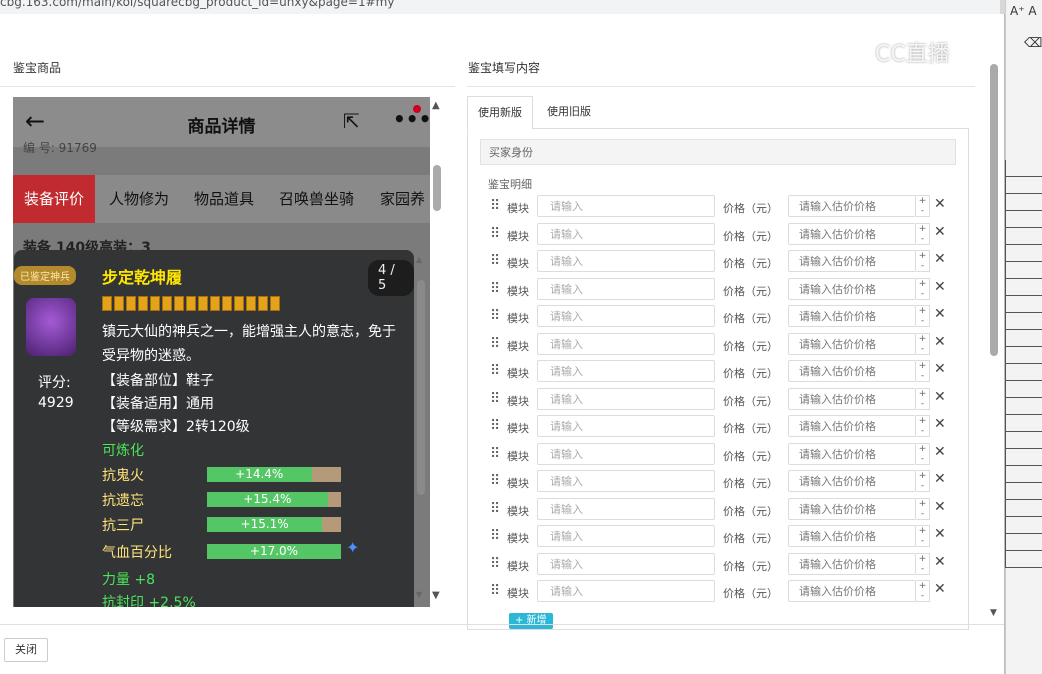  I want to click on eraser-icon: ⌫, so click(1033, 43).